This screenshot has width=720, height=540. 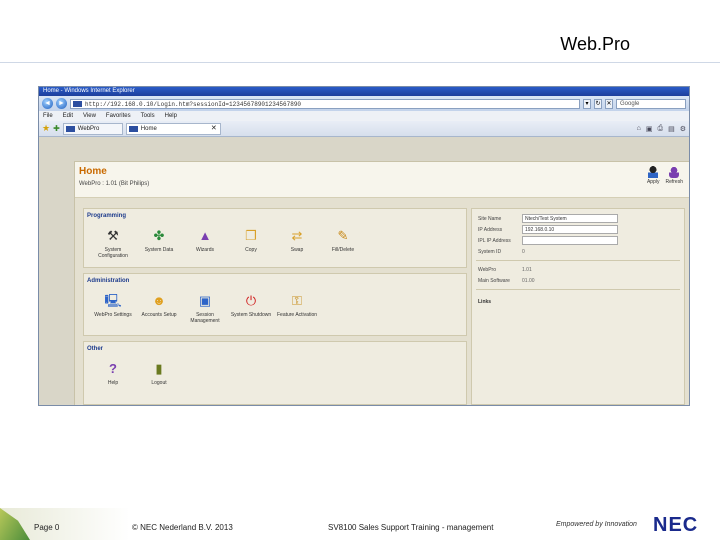 I want to click on tab-webpro: WebPro, so click(x=92, y=128).